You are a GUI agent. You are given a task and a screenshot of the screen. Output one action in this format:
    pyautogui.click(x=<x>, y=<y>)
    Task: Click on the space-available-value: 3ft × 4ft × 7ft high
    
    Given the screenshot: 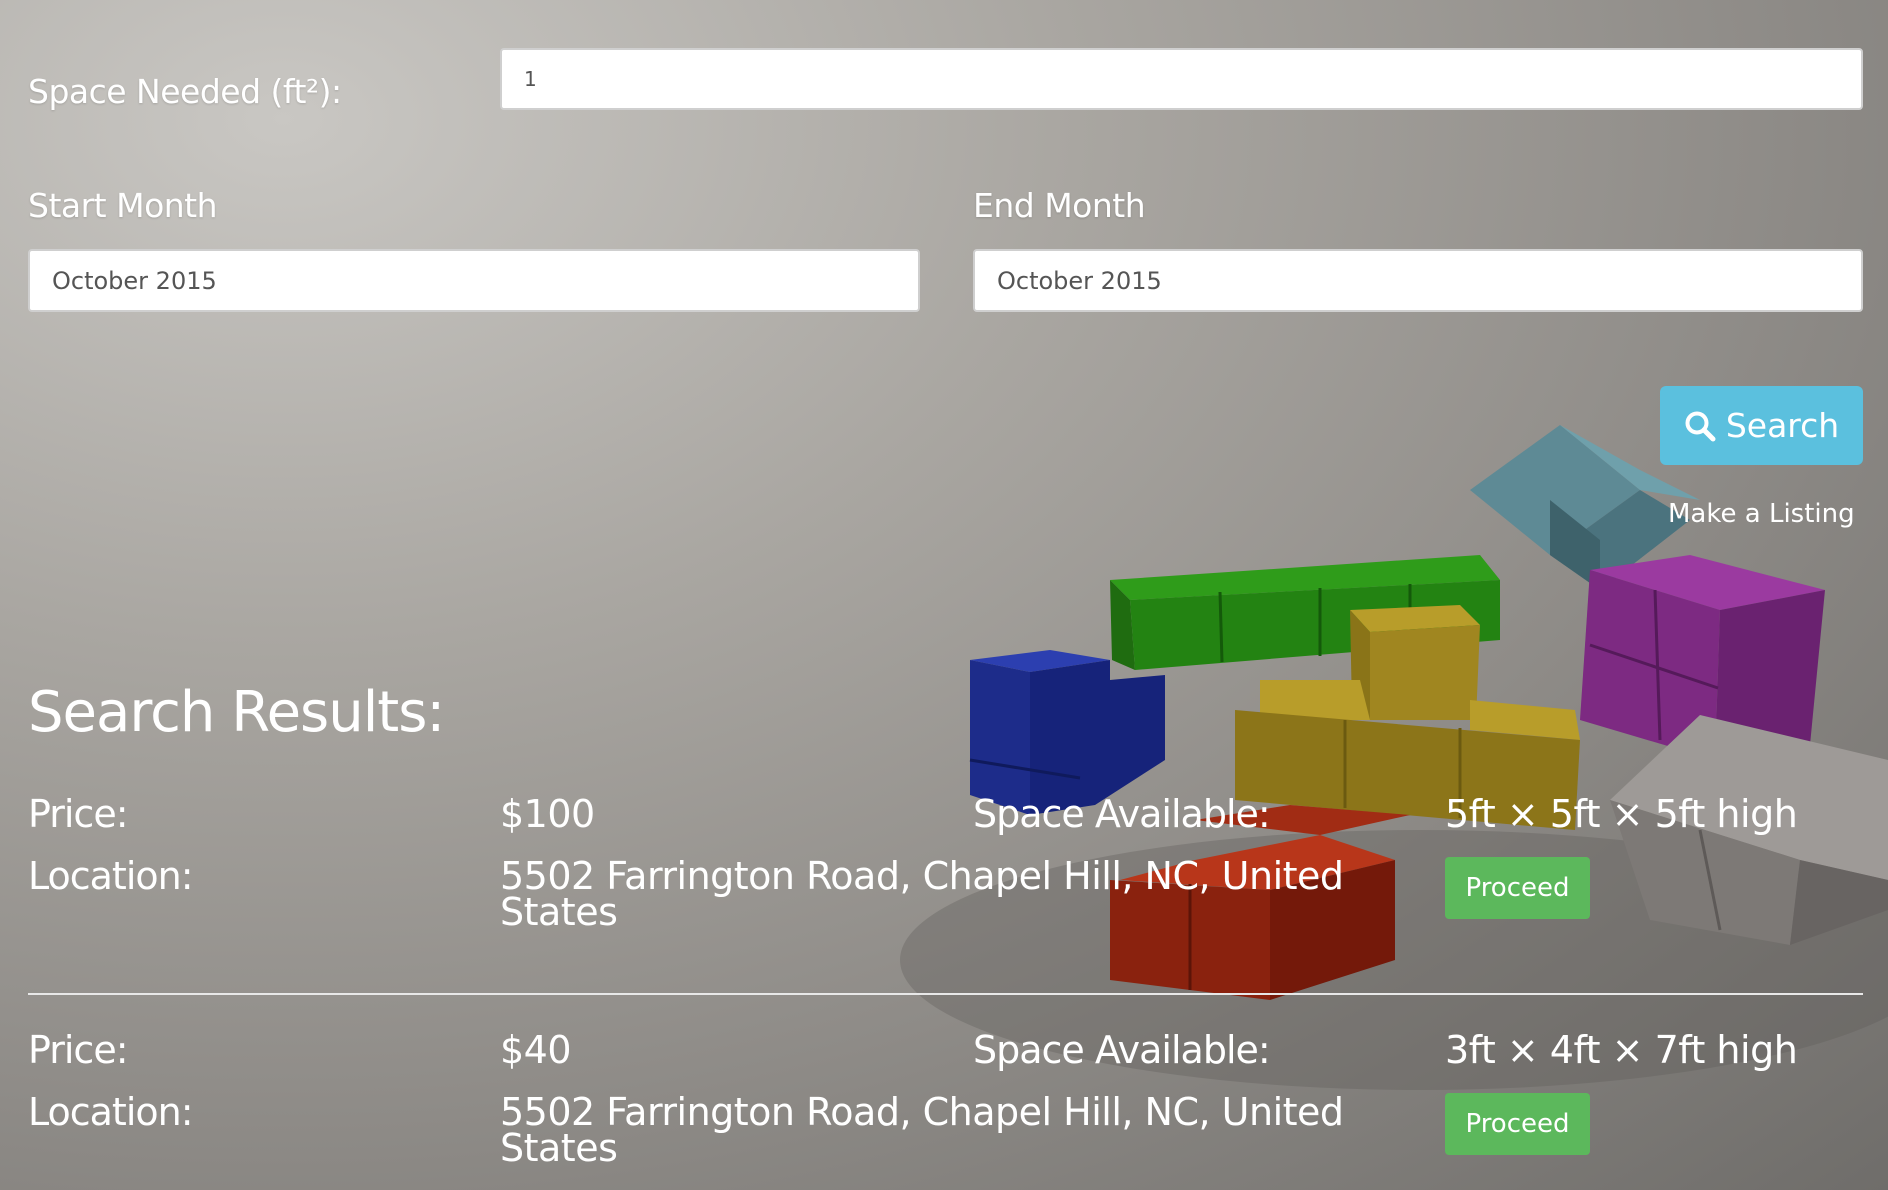 What is the action you would take?
    pyautogui.click(x=1621, y=1050)
    